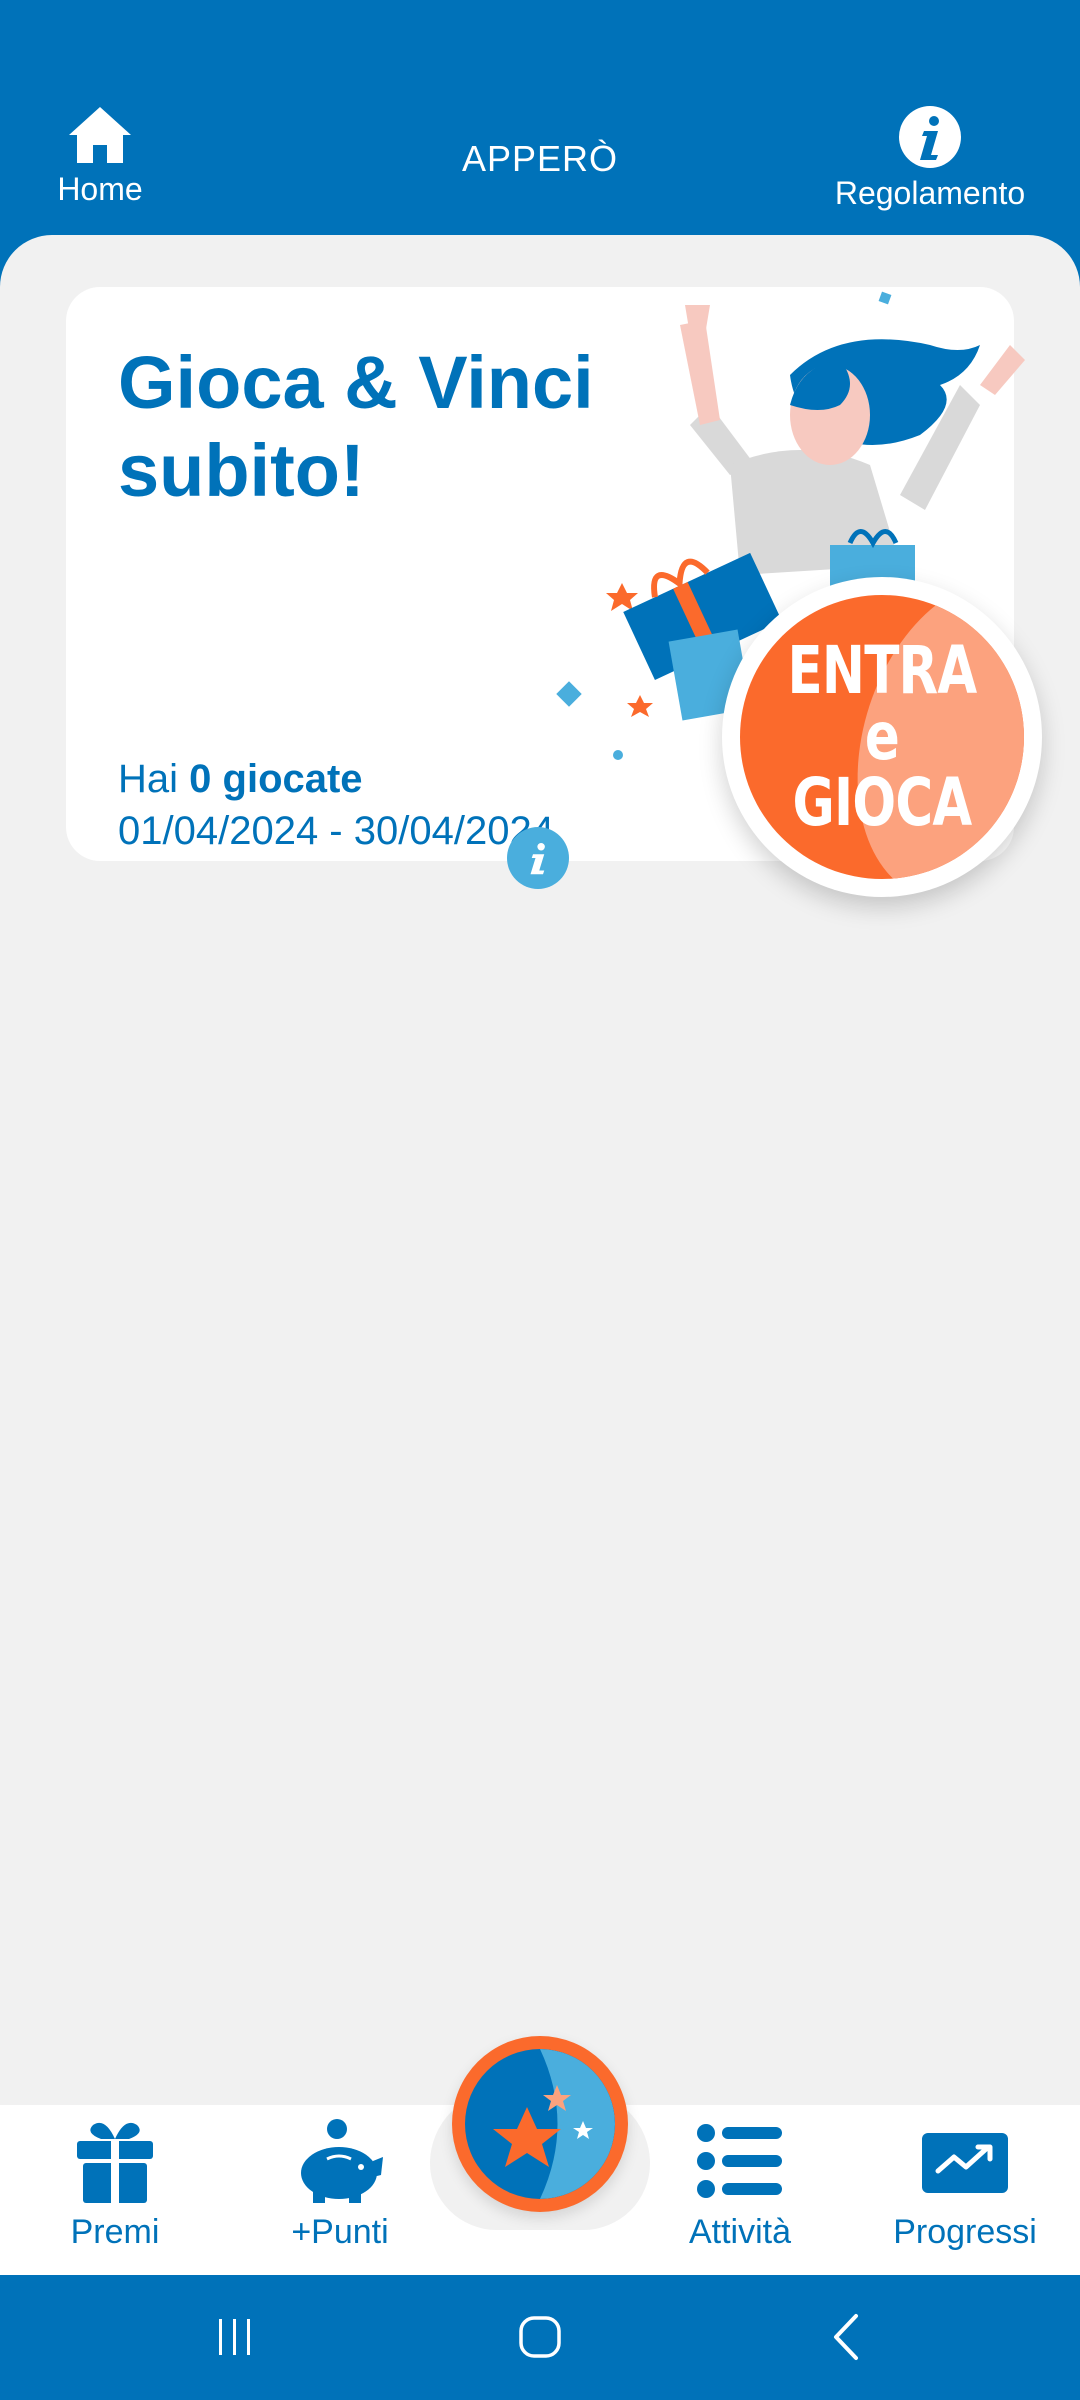 This screenshot has width=1080, height=2400. What do you see at coordinates (336, 831) in the screenshot?
I see `date-range: 01/04/2024 - 30/04/2024` at bounding box center [336, 831].